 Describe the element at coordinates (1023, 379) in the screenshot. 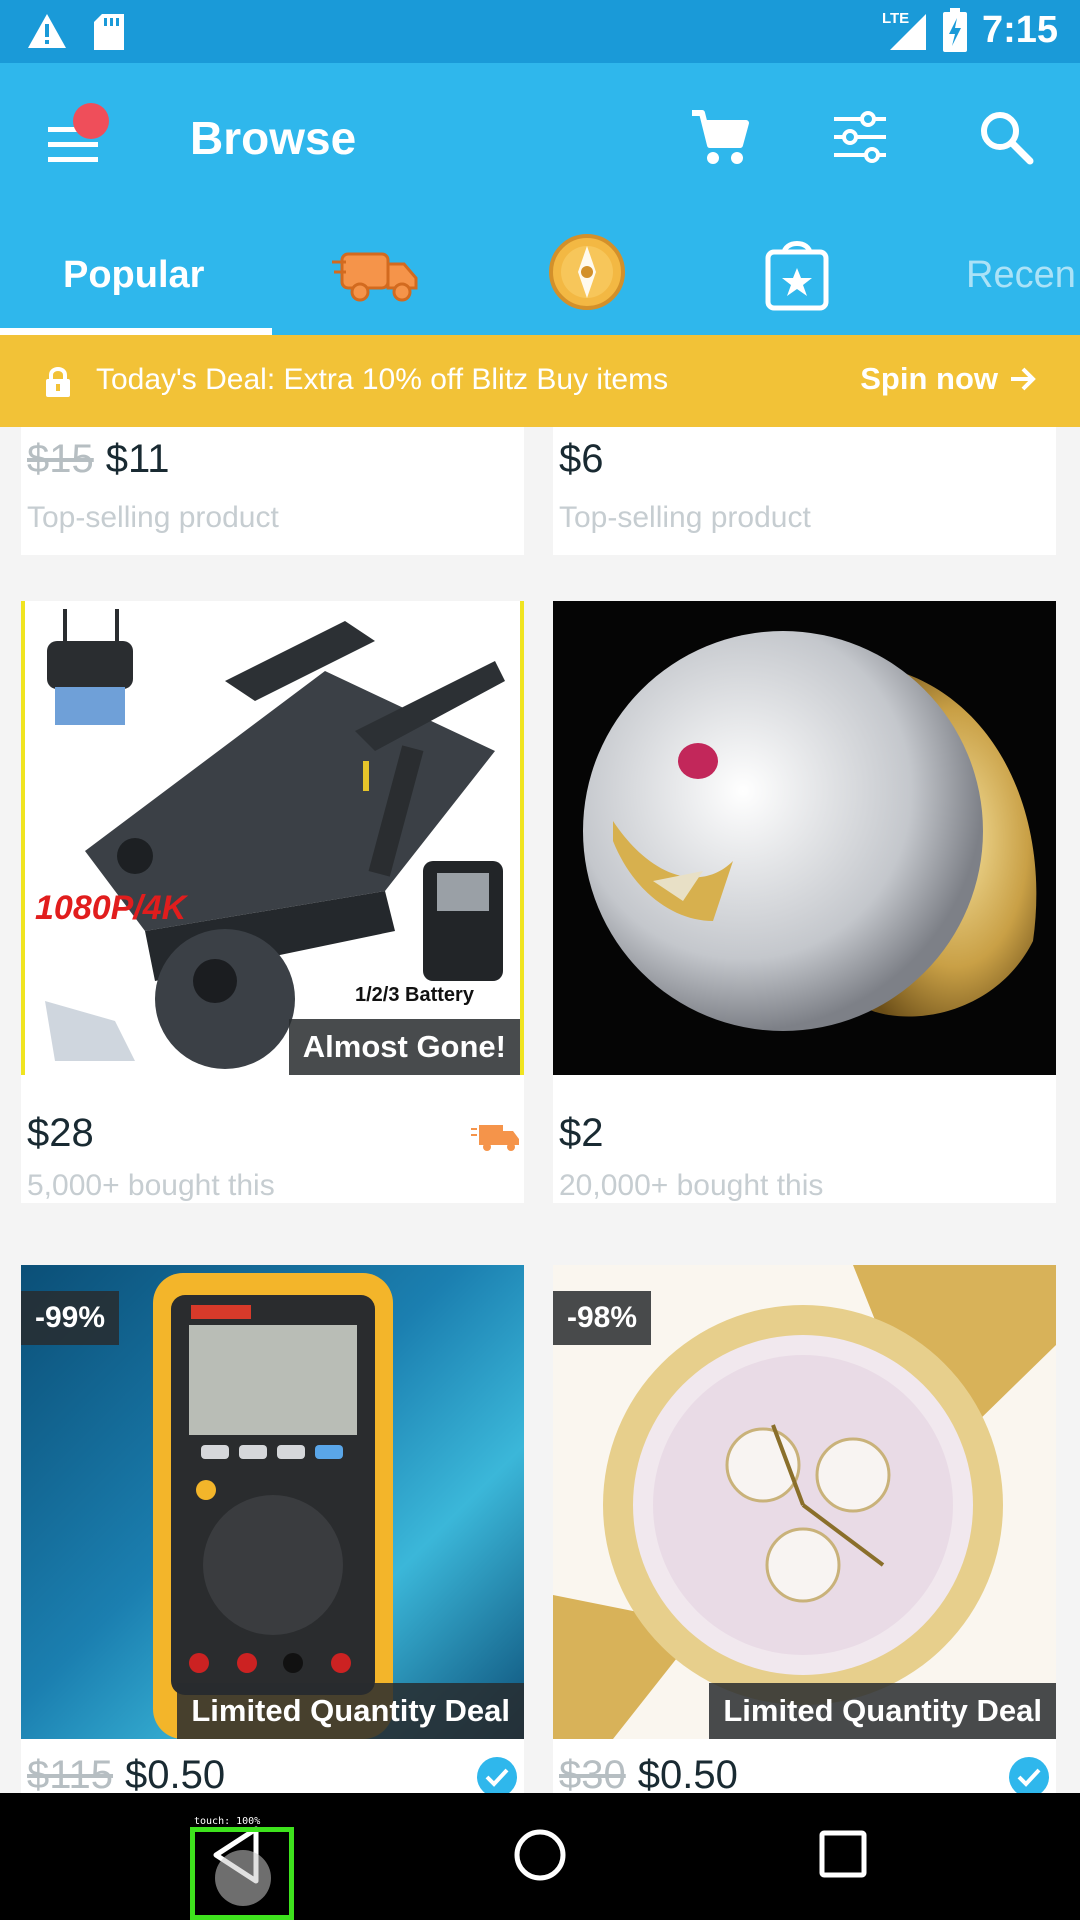

I see `arrow-right-icon` at that location.